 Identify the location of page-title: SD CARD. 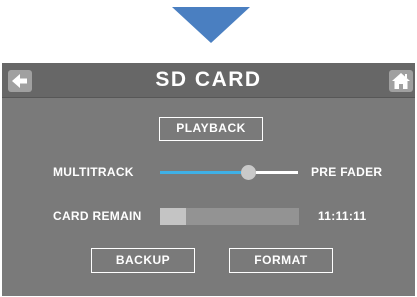
(208, 79).